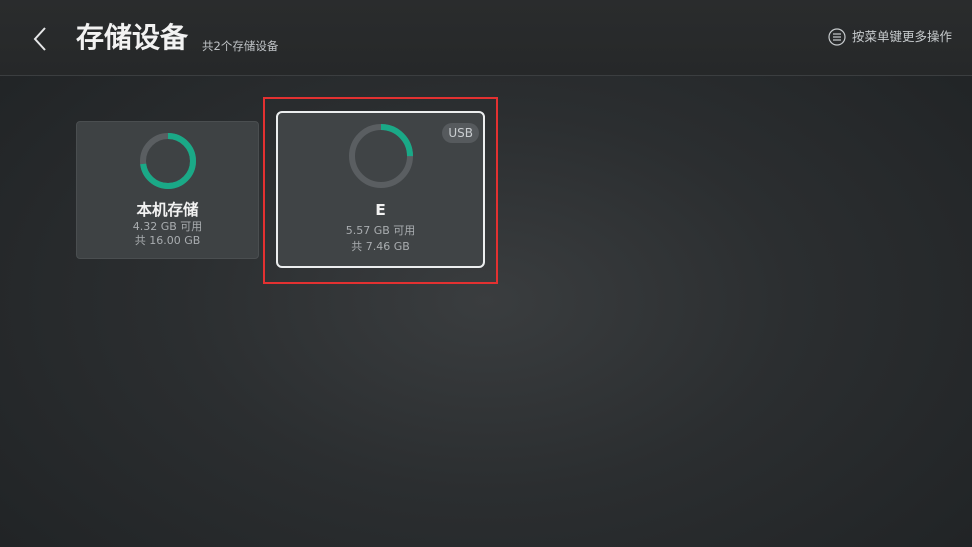 The image size is (972, 547). I want to click on storage-tile-usb: USB E 5.57 GB 可用 共 7.46 GB, so click(380, 189).